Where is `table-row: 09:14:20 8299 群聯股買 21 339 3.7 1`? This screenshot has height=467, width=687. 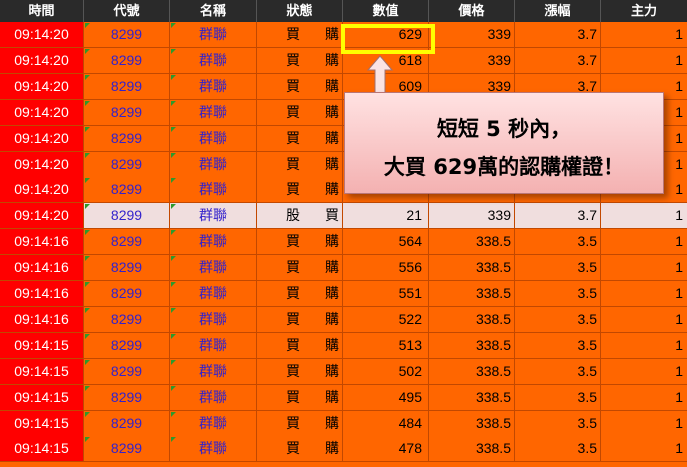
table-row: 09:14:20 8299 群聯股買 21 339 3.7 1 is located at coordinates (343, 216).